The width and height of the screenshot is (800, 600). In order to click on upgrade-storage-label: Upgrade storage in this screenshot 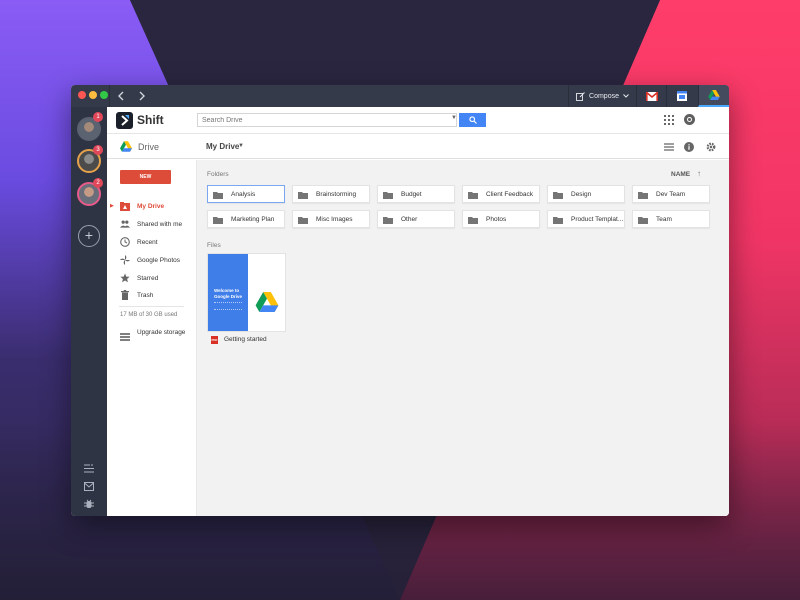, I will do `click(161, 332)`.